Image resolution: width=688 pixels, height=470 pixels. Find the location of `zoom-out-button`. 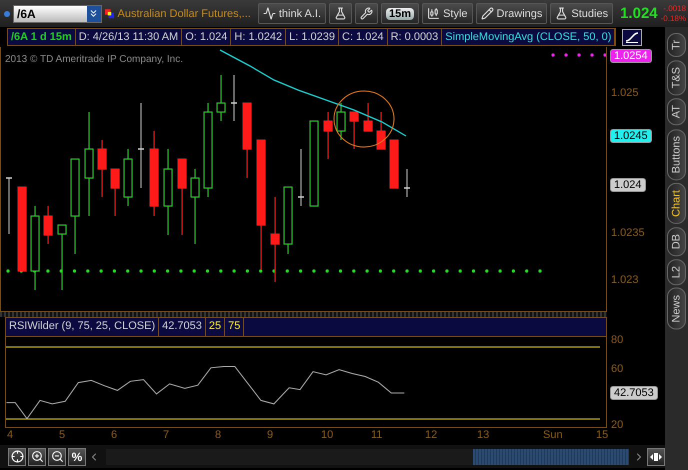

zoom-out-button is located at coordinates (57, 457).